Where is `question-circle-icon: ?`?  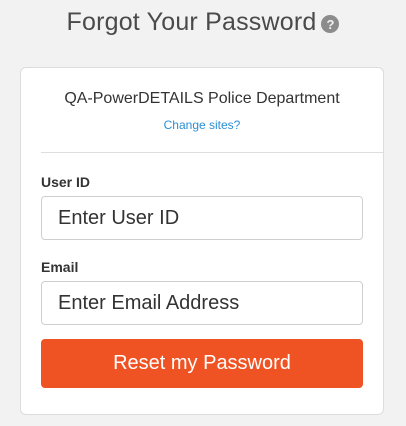
question-circle-icon: ? is located at coordinates (330, 24).